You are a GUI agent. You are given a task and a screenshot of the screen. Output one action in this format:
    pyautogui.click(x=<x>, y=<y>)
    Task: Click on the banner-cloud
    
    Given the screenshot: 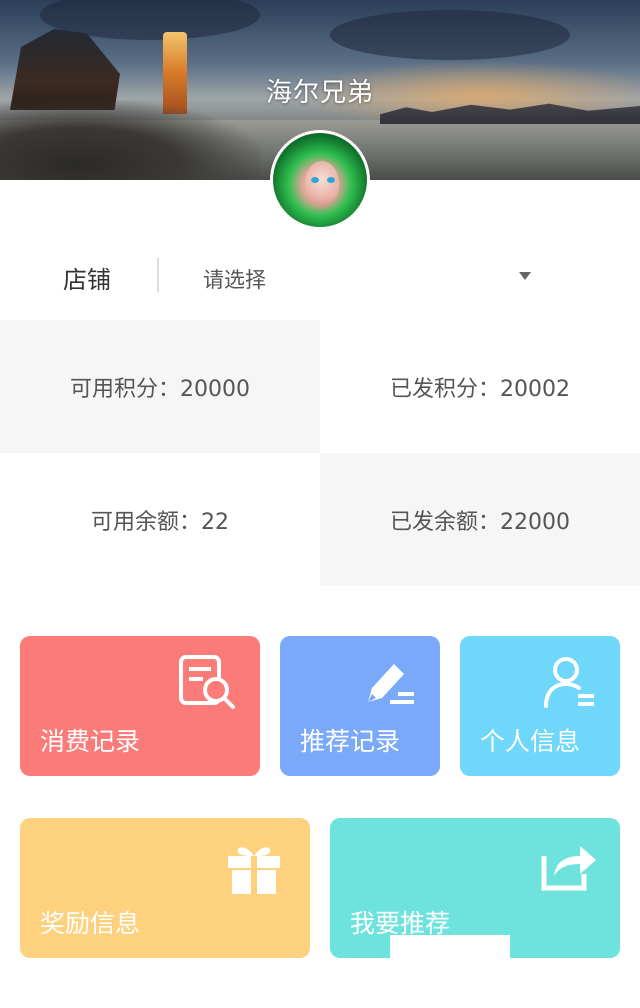 What is the action you would take?
    pyautogui.click(x=450, y=35)
    